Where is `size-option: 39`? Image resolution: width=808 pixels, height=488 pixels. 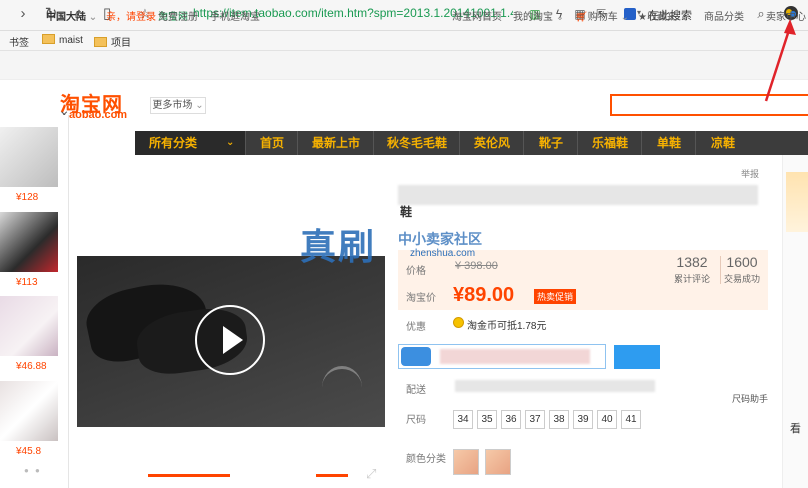 size-option: 39 is located at coordinates (583, 419).